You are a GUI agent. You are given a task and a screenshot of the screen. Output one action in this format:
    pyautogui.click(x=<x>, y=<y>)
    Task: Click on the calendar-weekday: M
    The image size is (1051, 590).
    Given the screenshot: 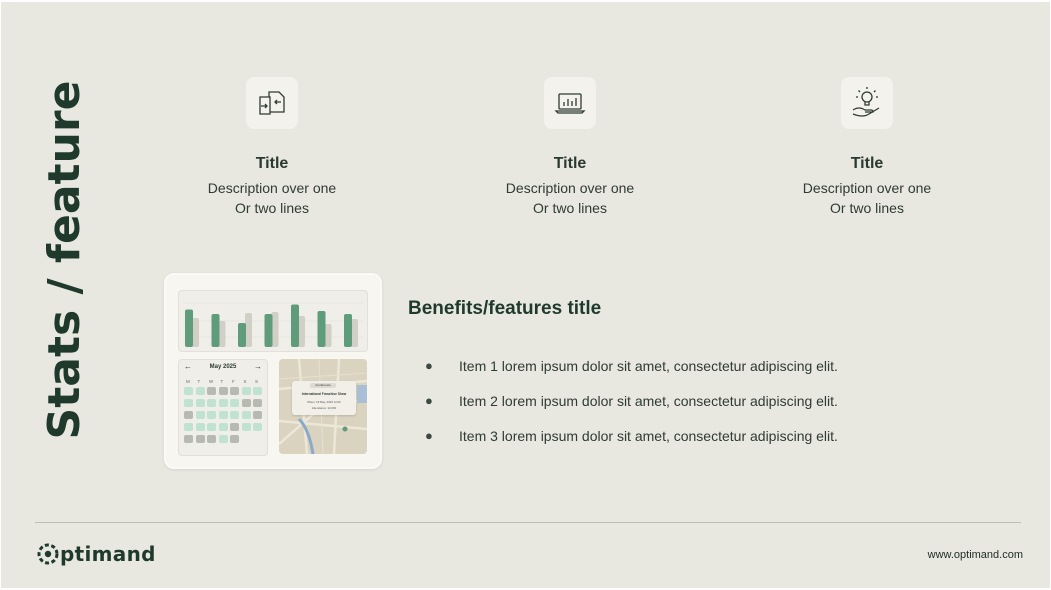 What is the action you would take?
    pyautogui.click(x=188, y=381)
    